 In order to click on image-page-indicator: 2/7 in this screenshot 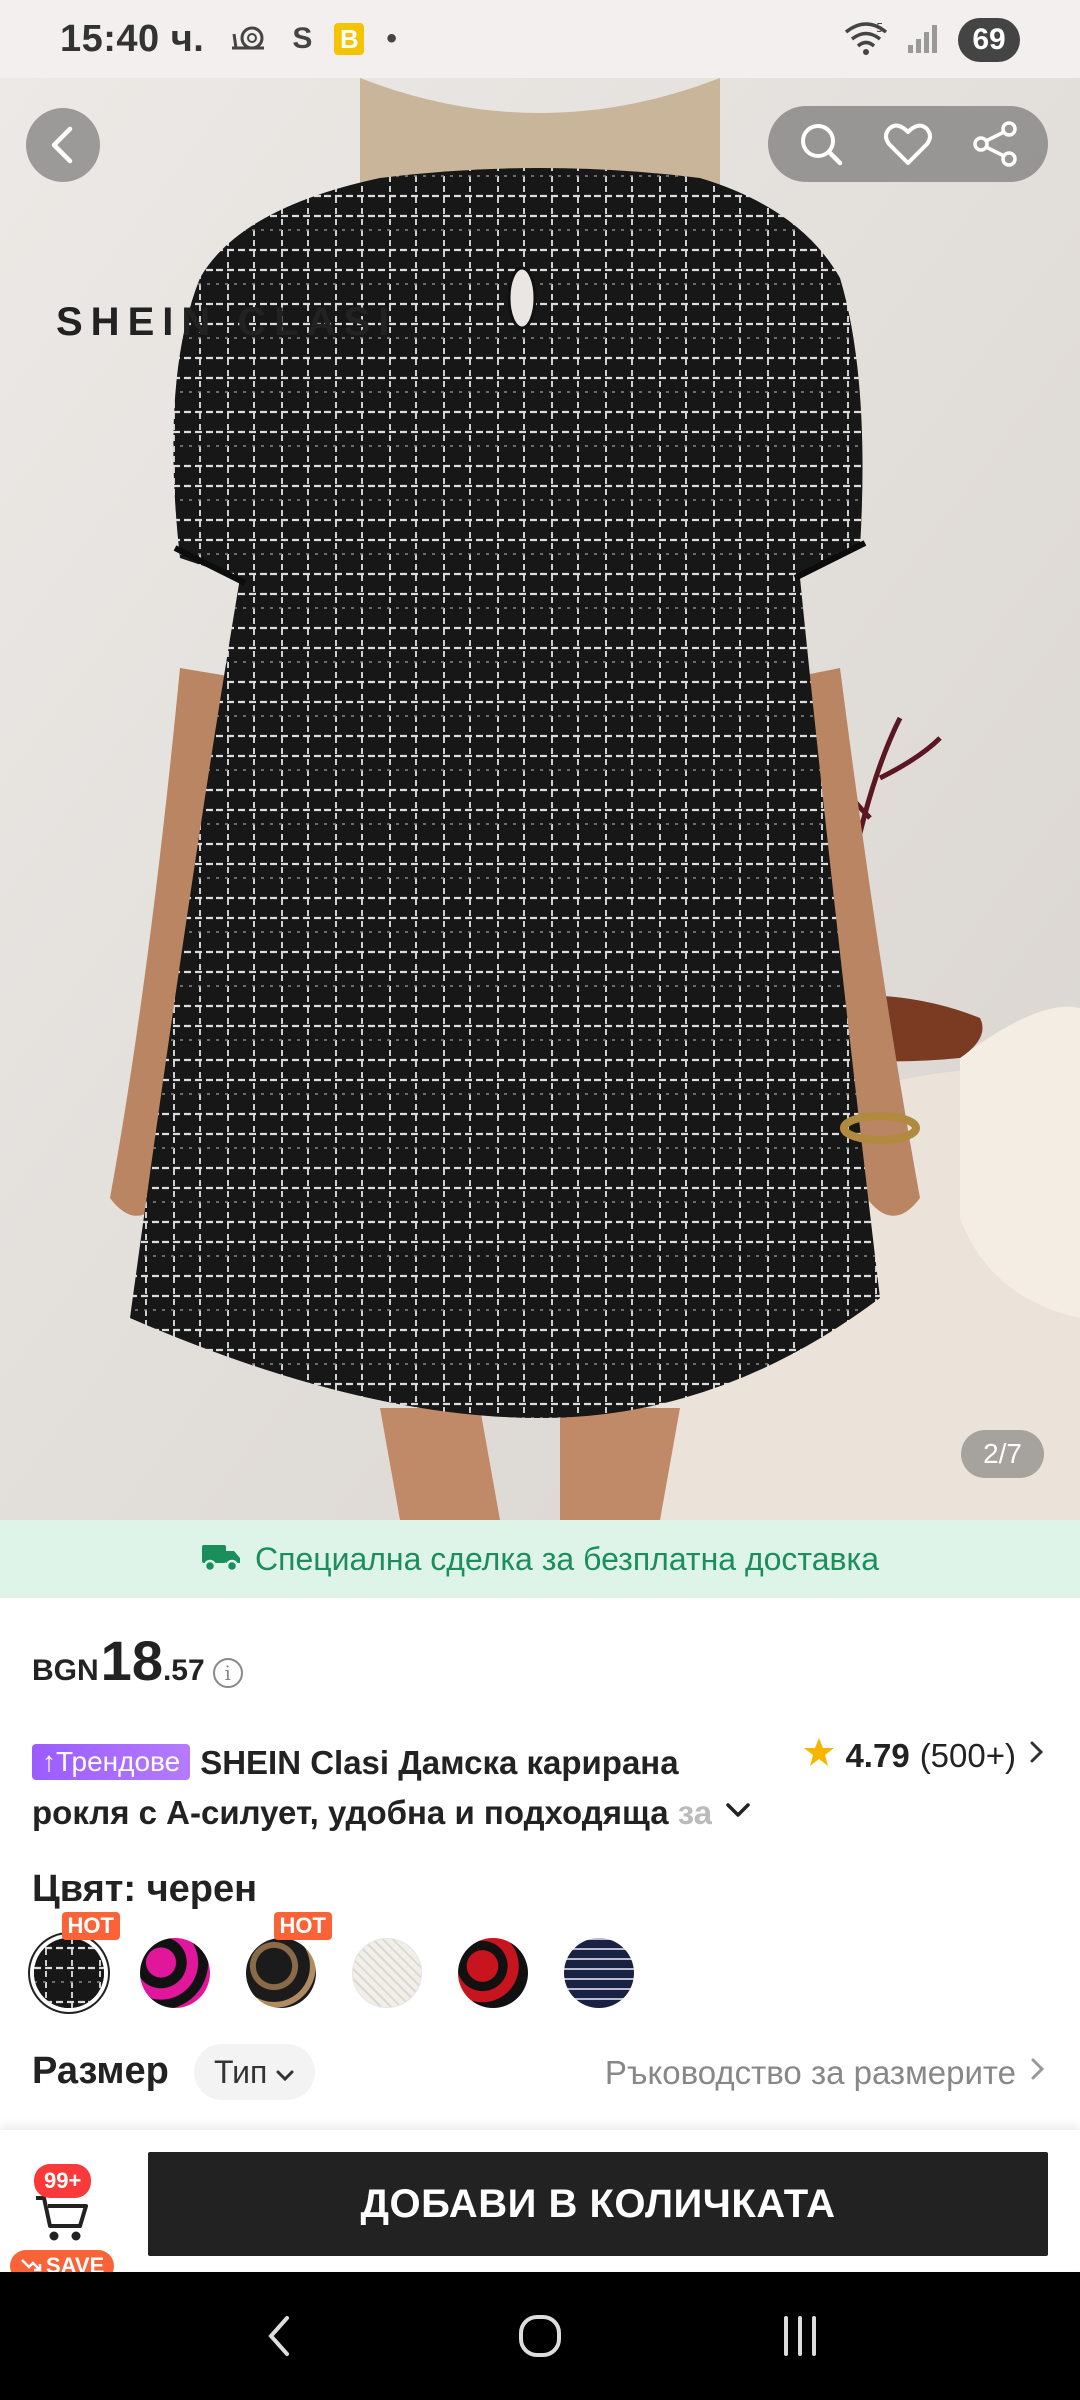, I will do `click(1002, 1454)`.